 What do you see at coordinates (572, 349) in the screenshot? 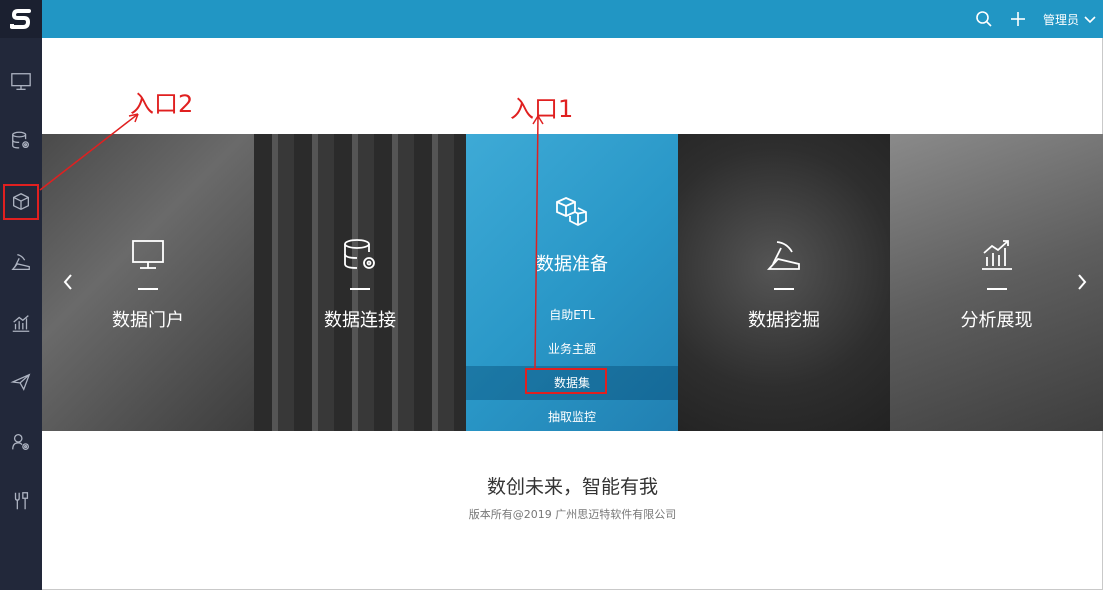
I see `menu-item-business-theme: 业务主题` at bounding box center [572, 349].